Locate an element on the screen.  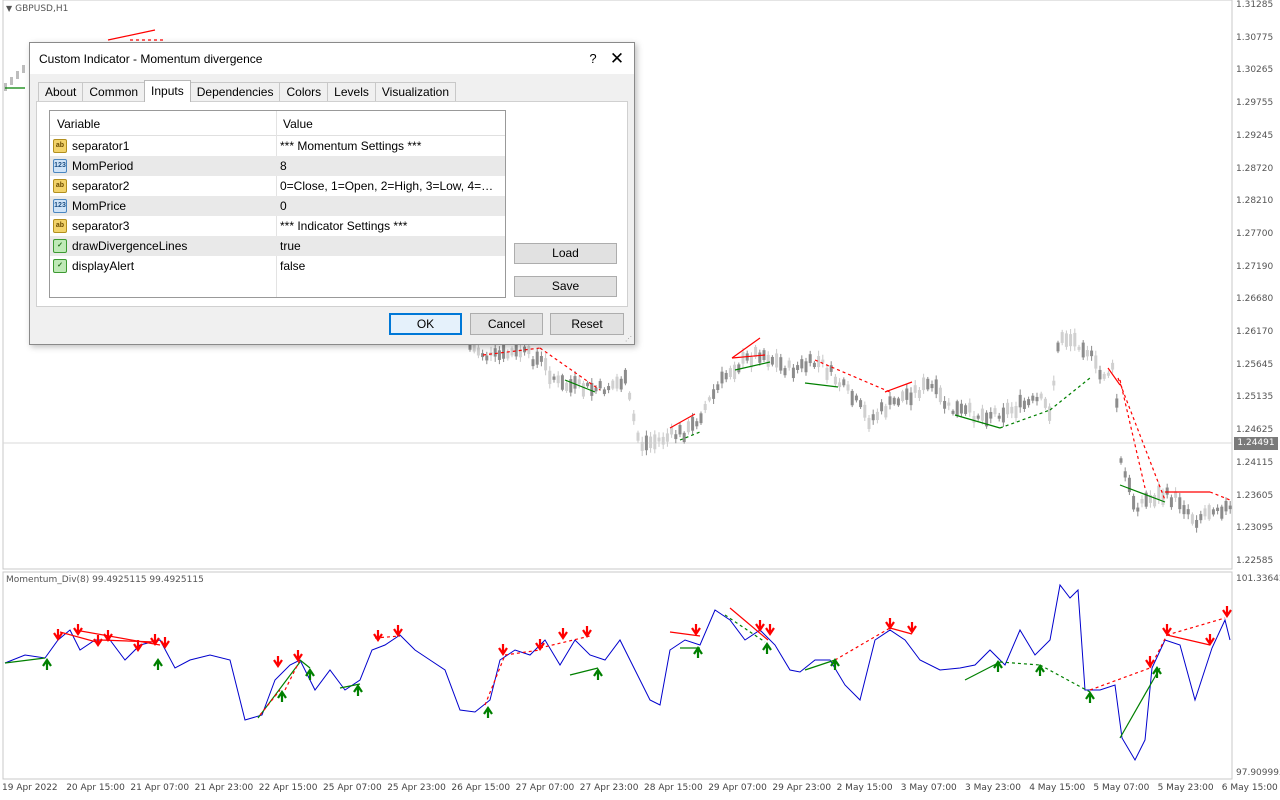
price-tick-label: 1.29245 is located at coordinates (1255, 135).